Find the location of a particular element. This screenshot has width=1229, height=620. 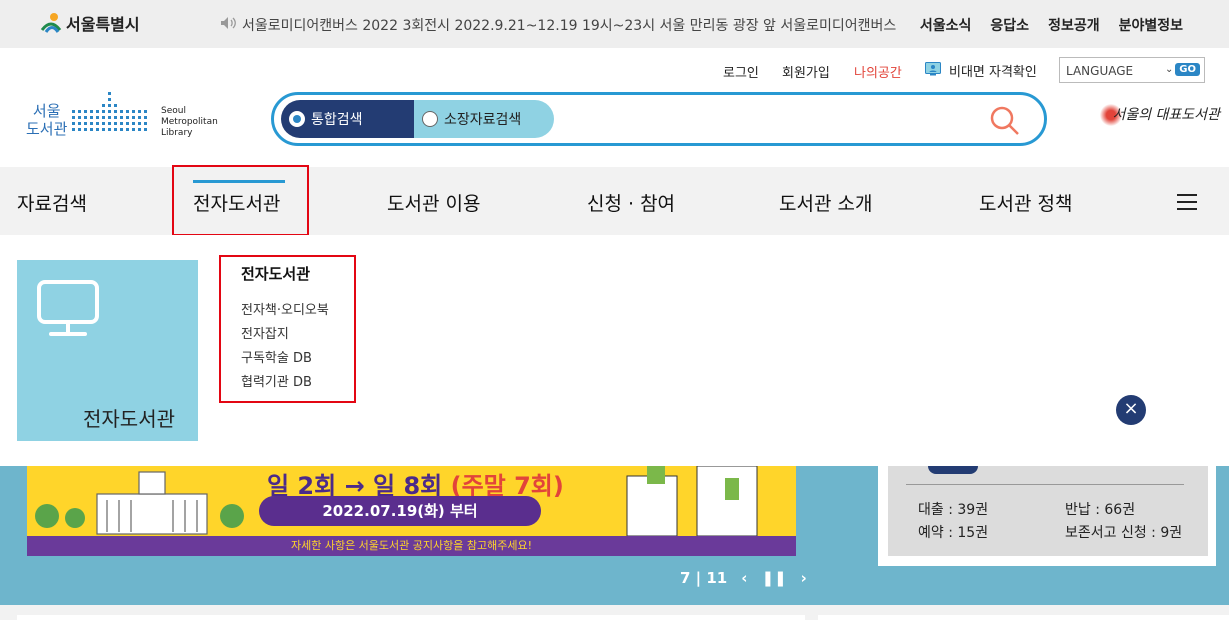

link-info-disclosure: 정보공개 is located at coordinates (1074, 25).